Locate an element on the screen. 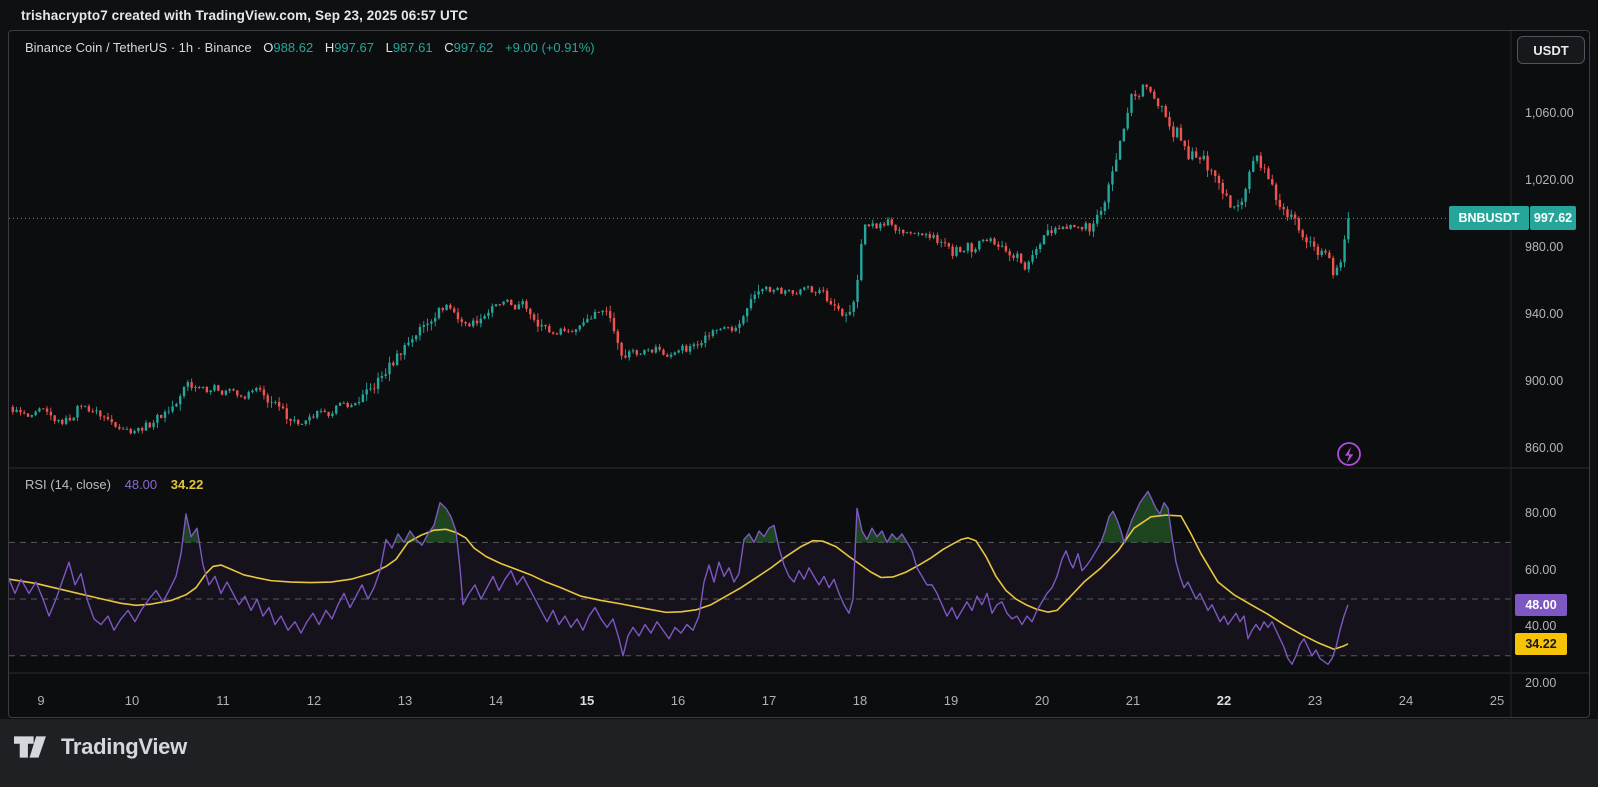 The image size is (1598, 787). price-axis-tick: 980.00 is located at coordinates (1544, 246).